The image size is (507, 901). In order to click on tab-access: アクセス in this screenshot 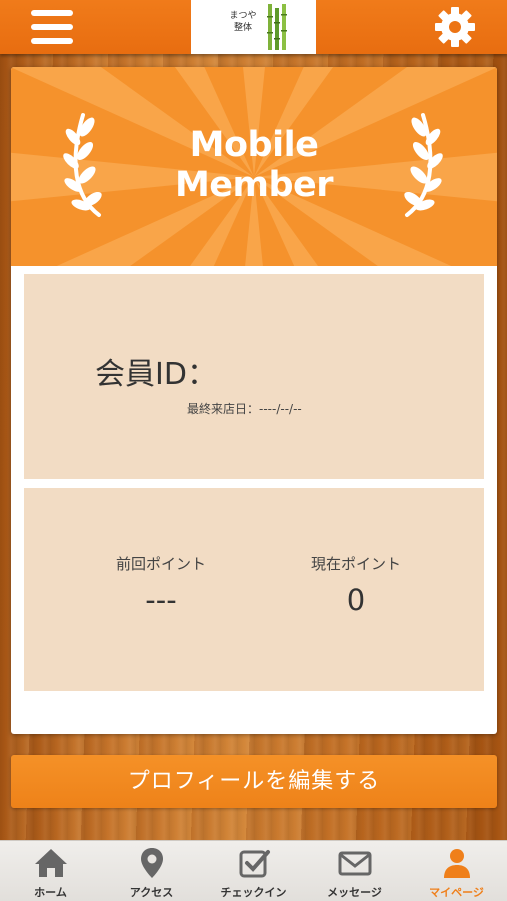, I will do `click(151, 871)`.